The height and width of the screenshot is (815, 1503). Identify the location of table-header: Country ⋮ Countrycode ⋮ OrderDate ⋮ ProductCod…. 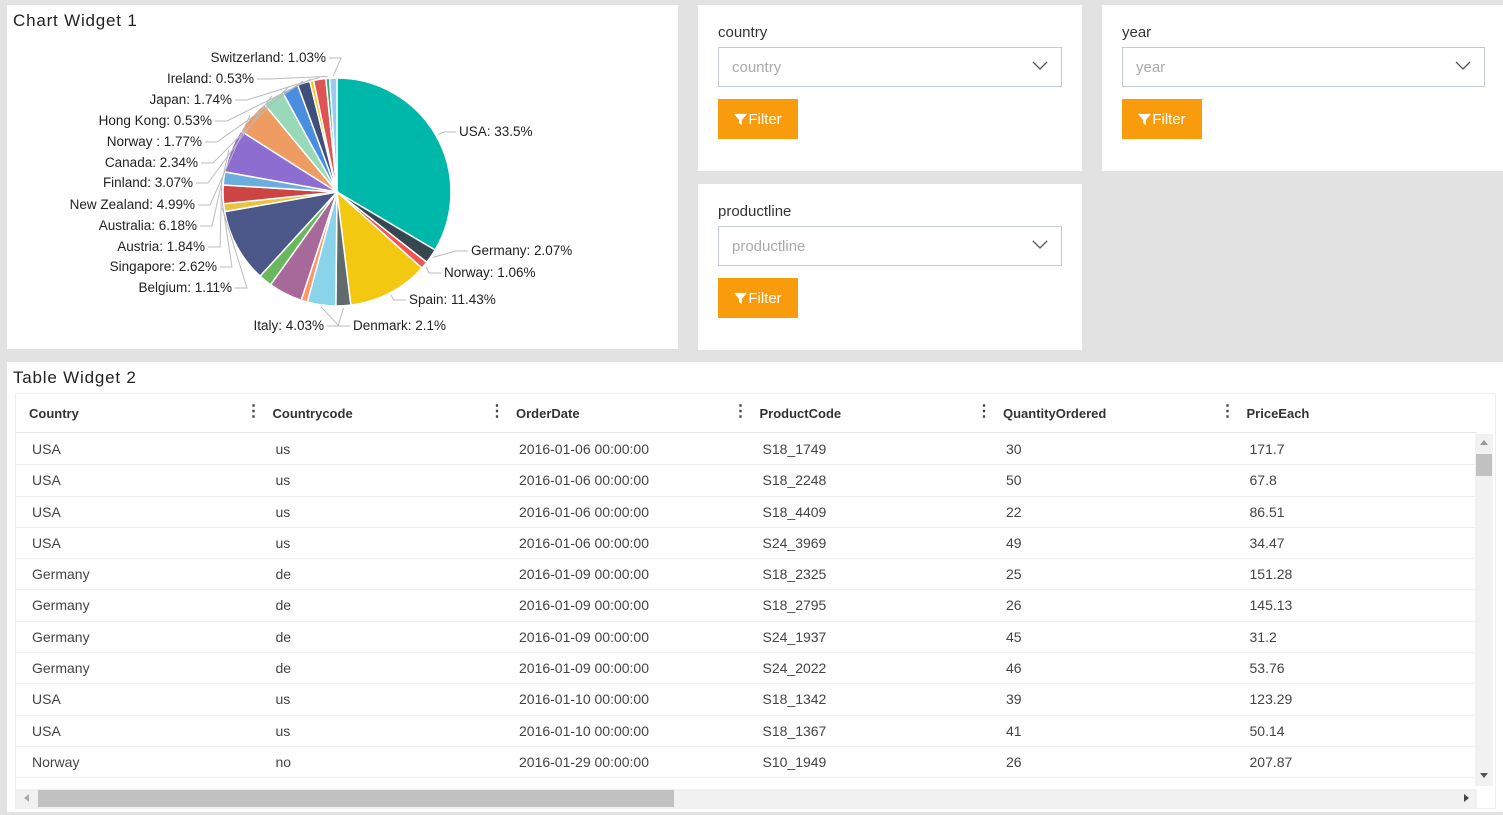
(746, 413).